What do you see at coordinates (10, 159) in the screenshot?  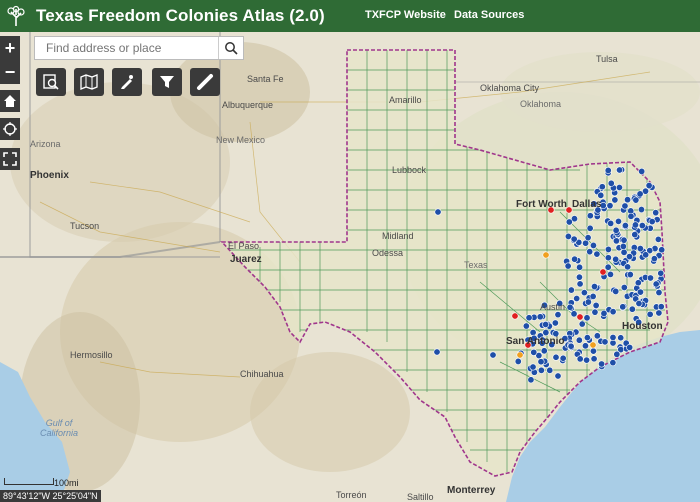 I see `fullscreen-button` at bounding box center [10, 159].